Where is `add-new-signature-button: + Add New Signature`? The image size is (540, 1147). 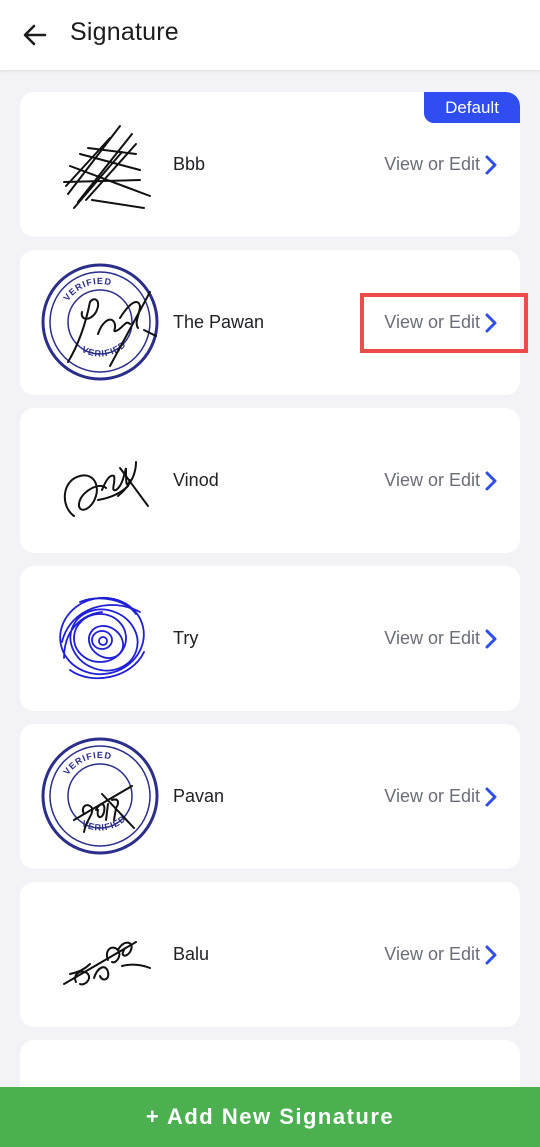 add-new-signature-button: + Add New Signature is located at coordinates (270, 1117).